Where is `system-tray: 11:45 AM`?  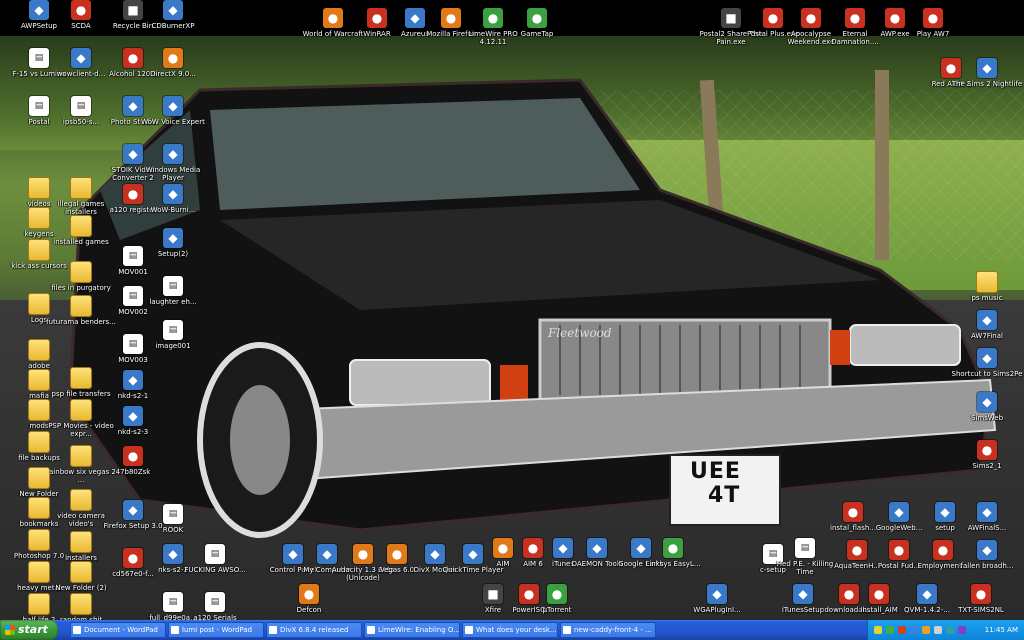 system-tray: 11:45 AM is located at coordinates (945, 630).